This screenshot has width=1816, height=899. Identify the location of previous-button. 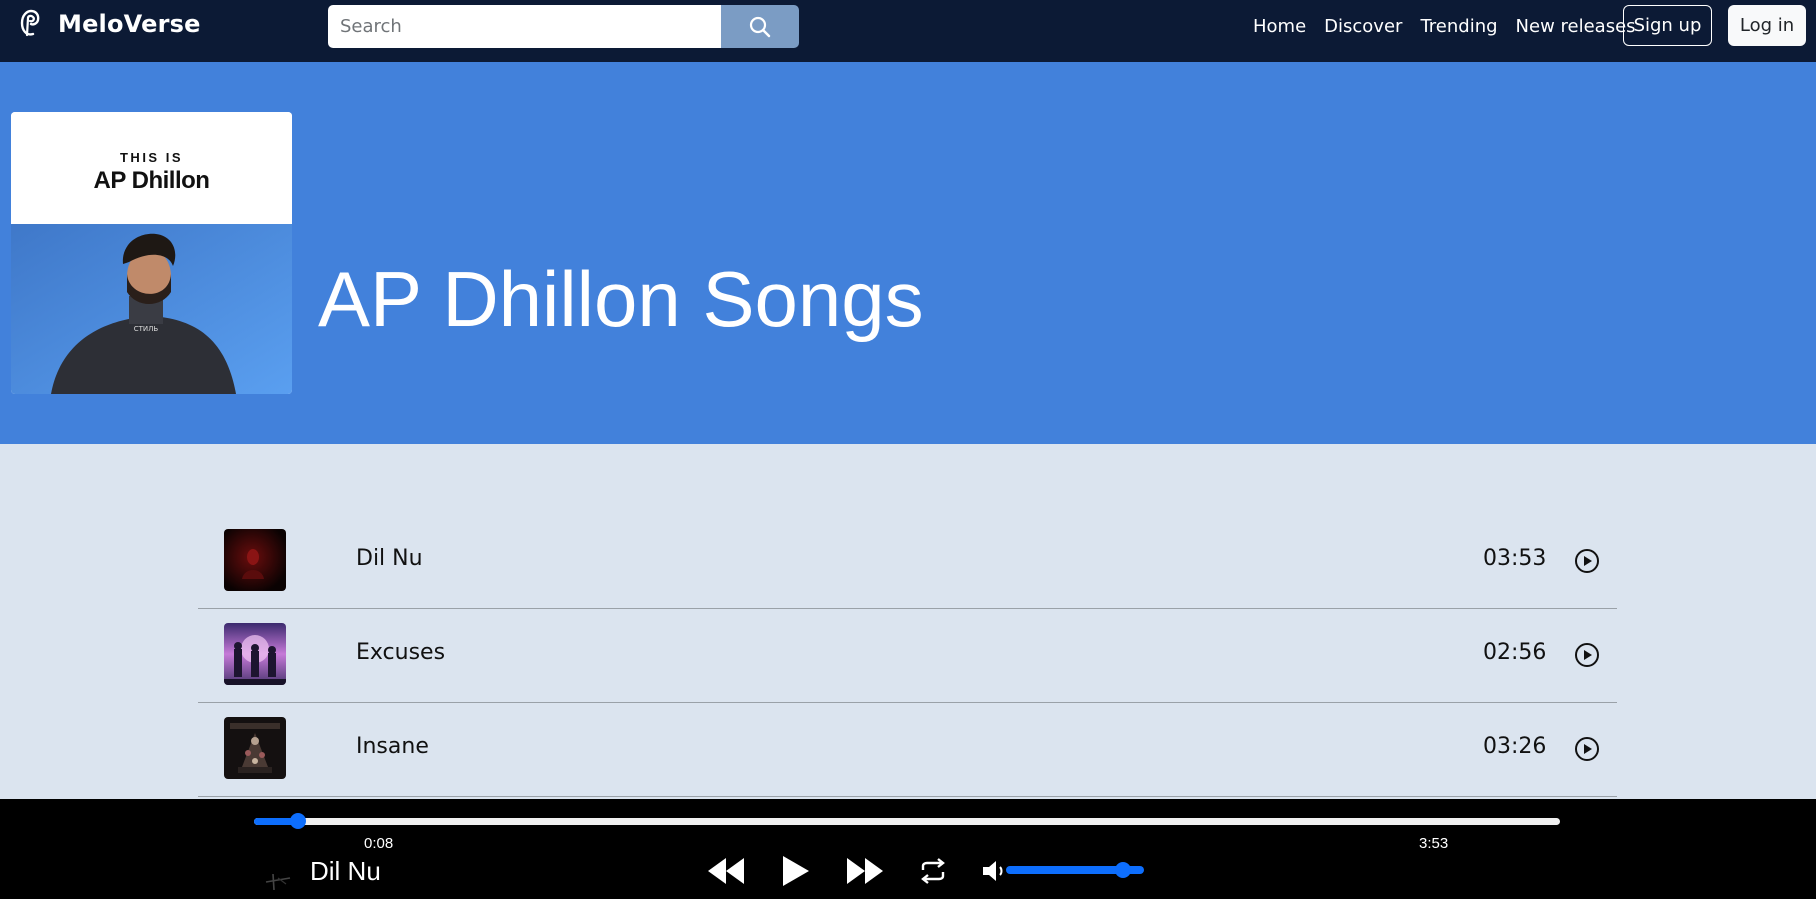
(726, 871).